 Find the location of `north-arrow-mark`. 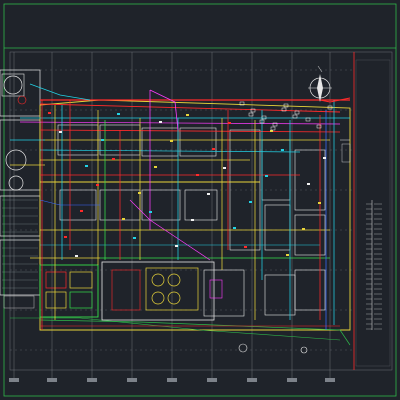

north-arrow-mark is located at coordinates (320, 69).